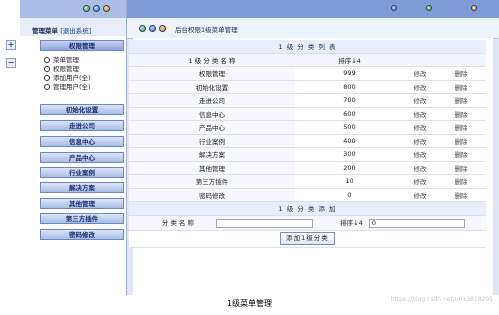 The image size is (499, 315). What do you see at coordinates (212, 100) in the screenshot?
I see `category-name: 走进公司` at bounding box center [212, 100].